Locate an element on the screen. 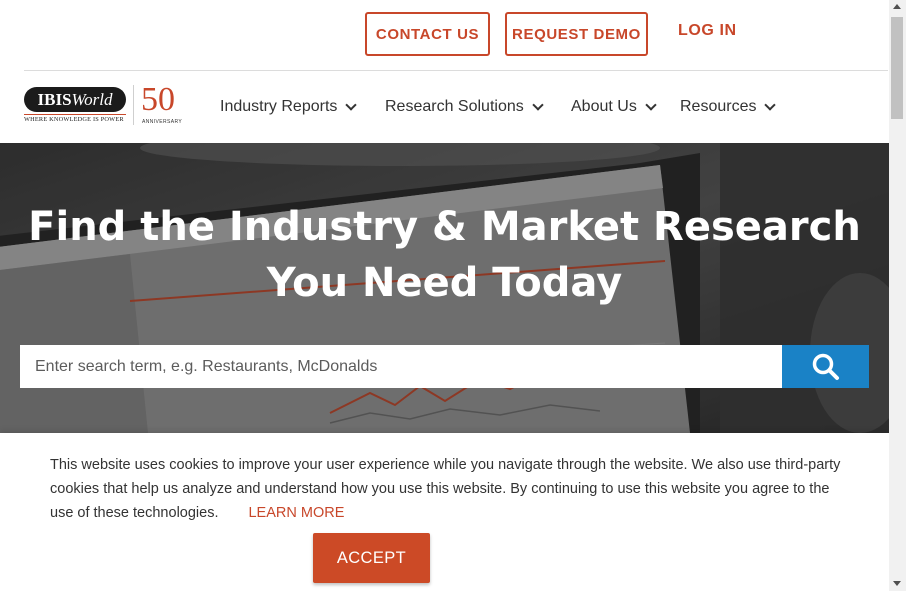  logo-brand-italic: World is located at coordinates (92, 99).